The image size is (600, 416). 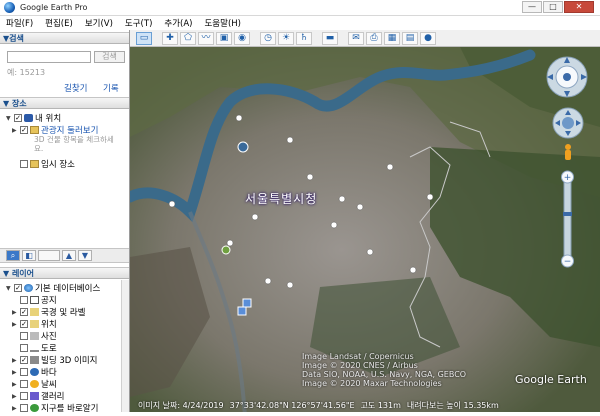 What do you see at coordinates (380, 405) in the screenshot?
I see `elevation: 고도 131m` at bounding box center [380, 405].